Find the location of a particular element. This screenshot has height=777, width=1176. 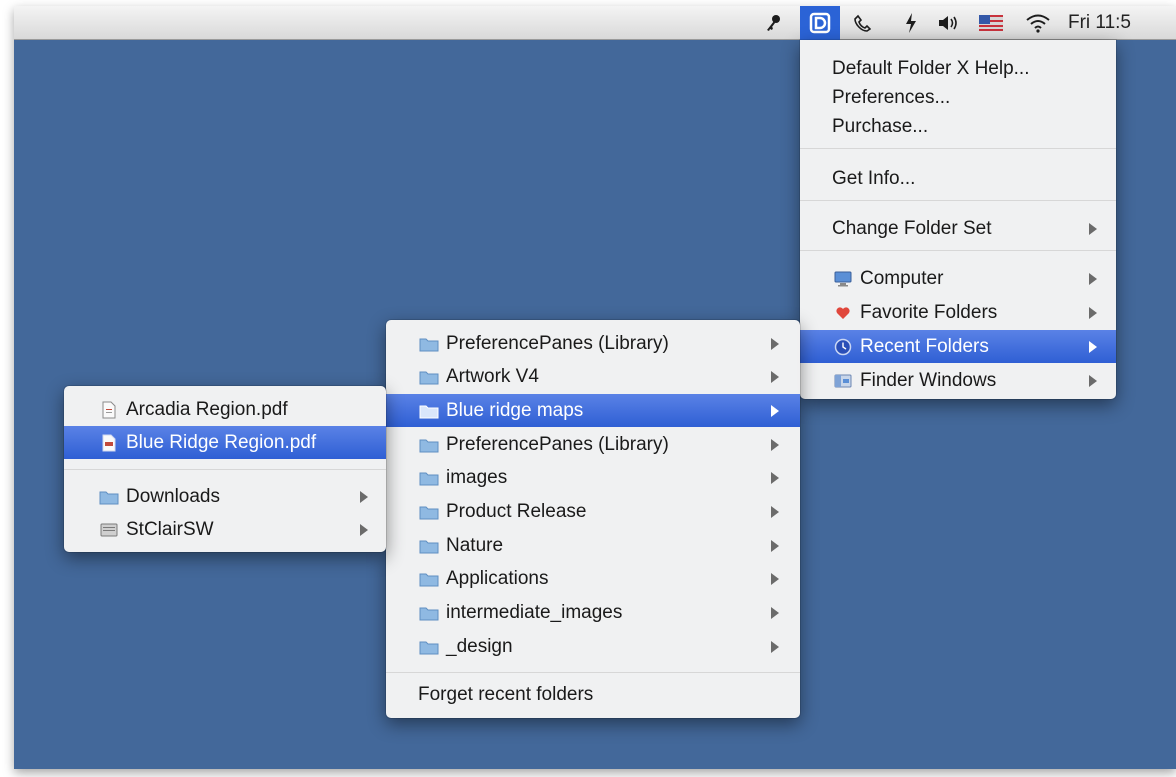

recent-folder-item: images is located at coordinates (593, 478).